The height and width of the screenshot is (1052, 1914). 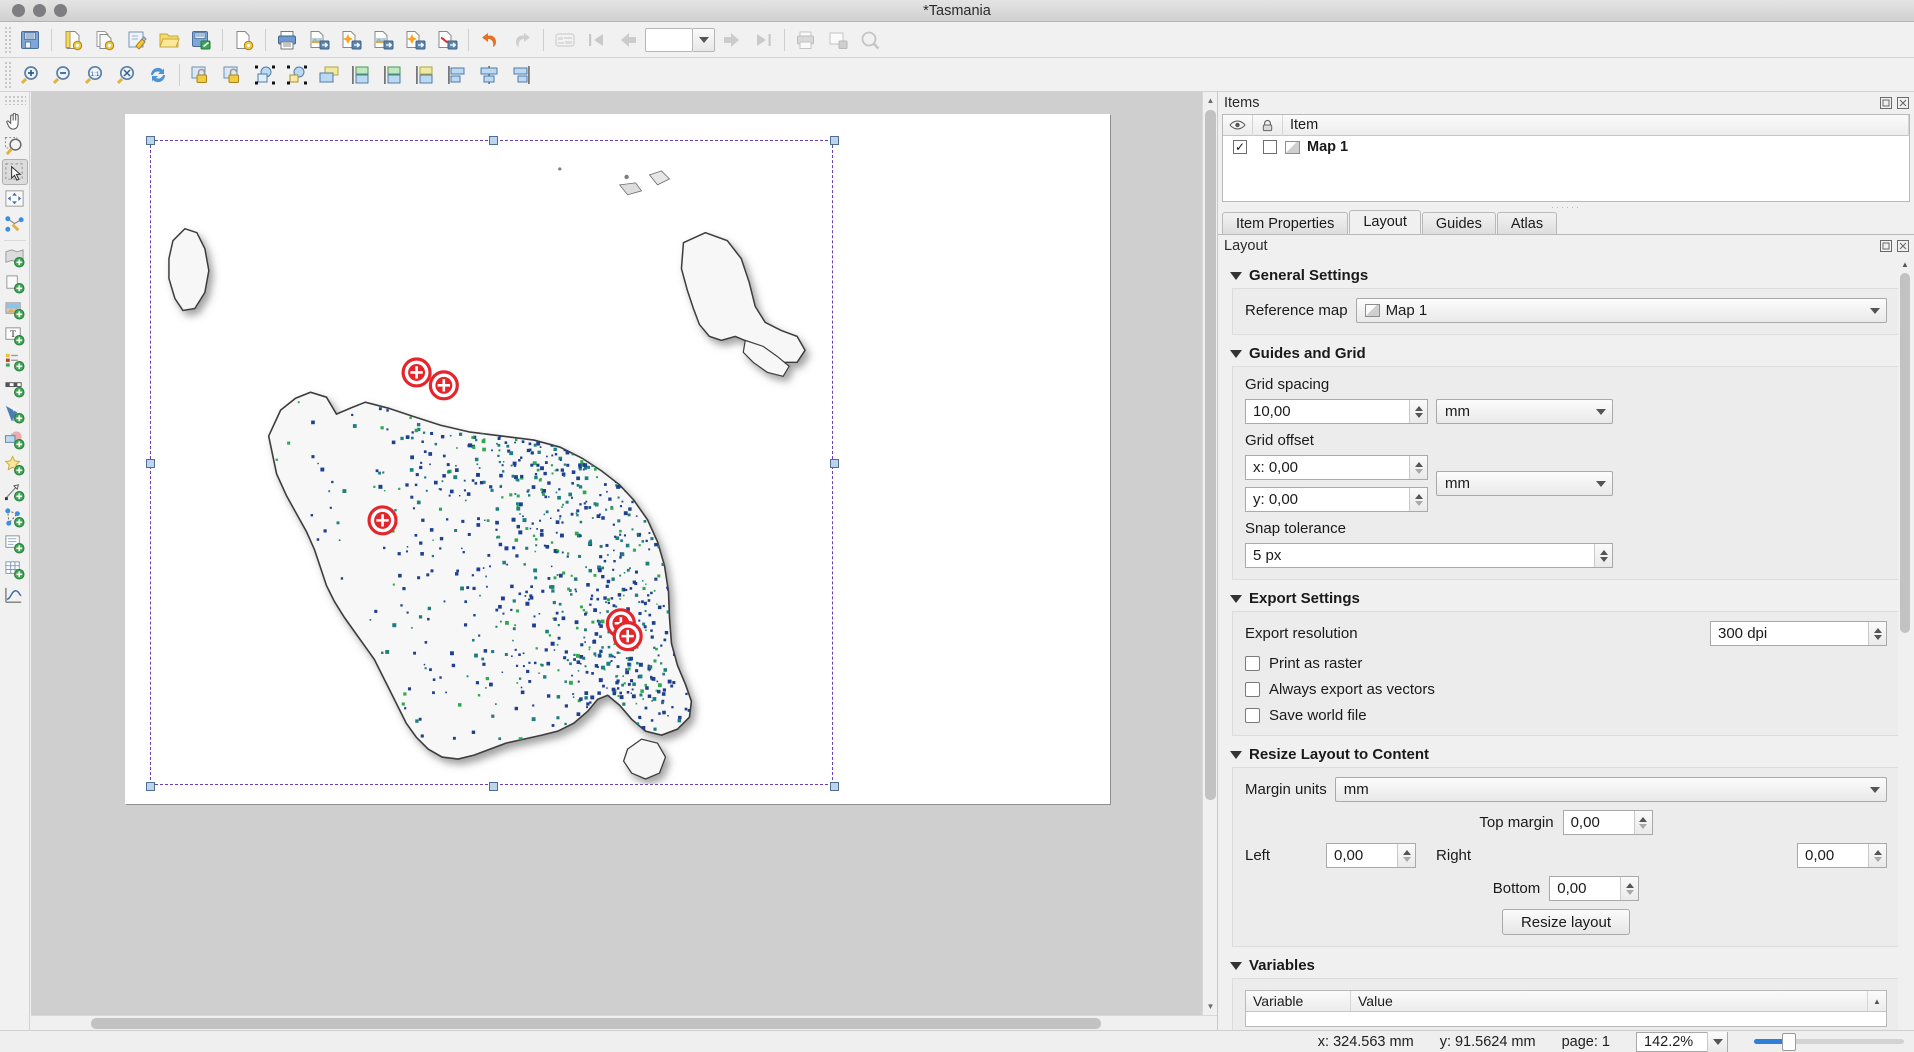 What do you see at coordinates (15, 361) in the screenshot?
I see `add-legend-tool` at bounding box center [15, 361].